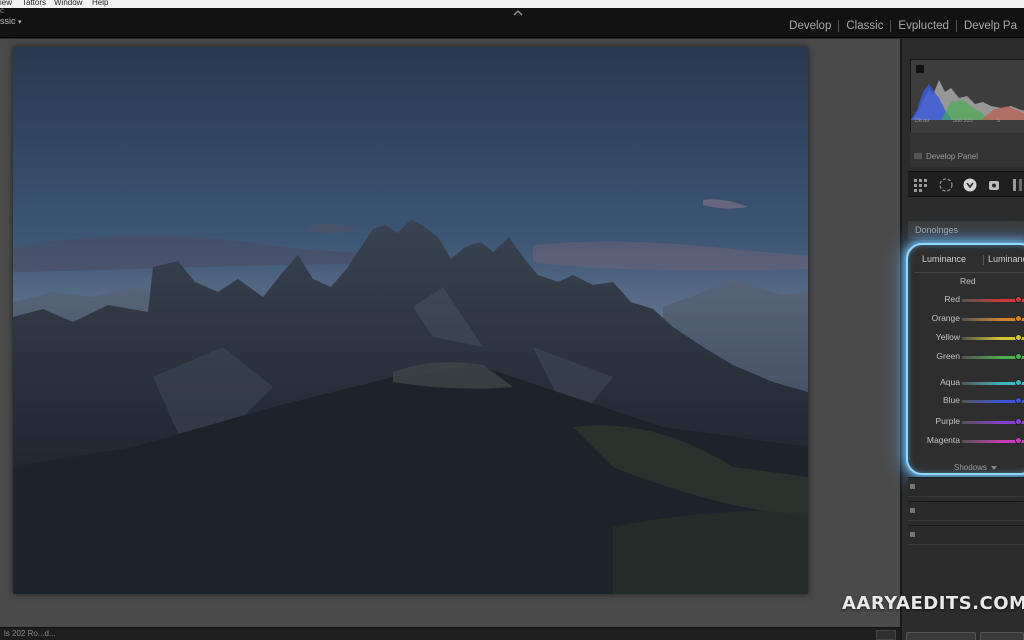 The image size is (1024, 640). What do you see at coordinates (518, 13) in the screenshot?
I see `collapse-top-panel-icon` at bounding box center [518, 13].